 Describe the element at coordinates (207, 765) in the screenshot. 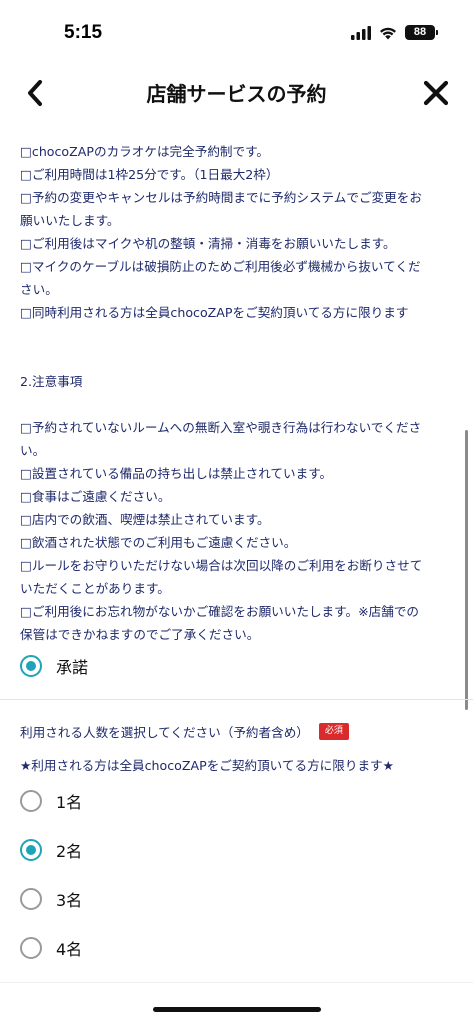

I see `people-count-note: ★利用される方は全員chocoZAPをご契約頂いてる方に限ります★` at that location.